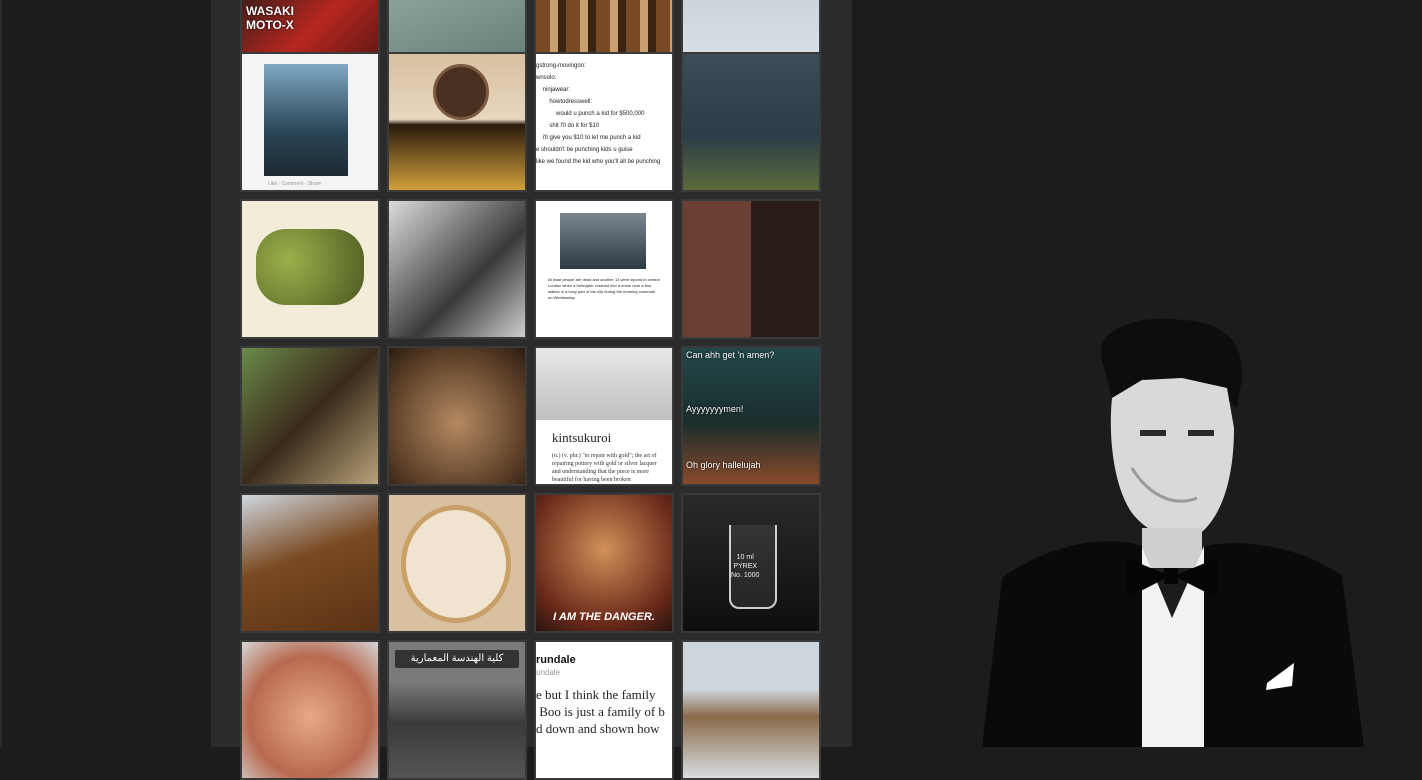 The height and width of the screenshot is (780, 1422). What do you see at coordinates (723, 465) in the screenshot?
I see `meme-bottom-text: Oh glory hallelujah` at bounding box center [723, 465].